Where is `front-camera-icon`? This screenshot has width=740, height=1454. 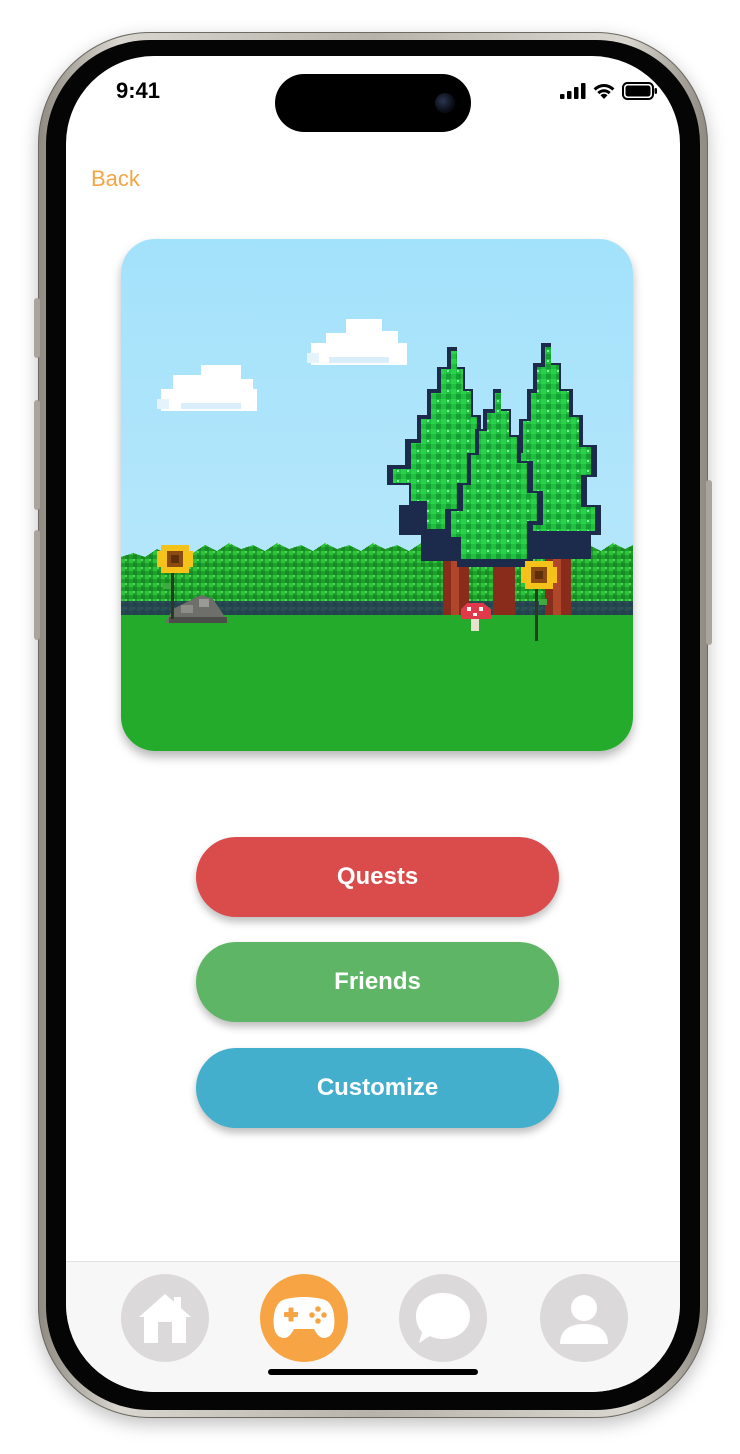 front-camera-icon is located at coordinates (445, 103).